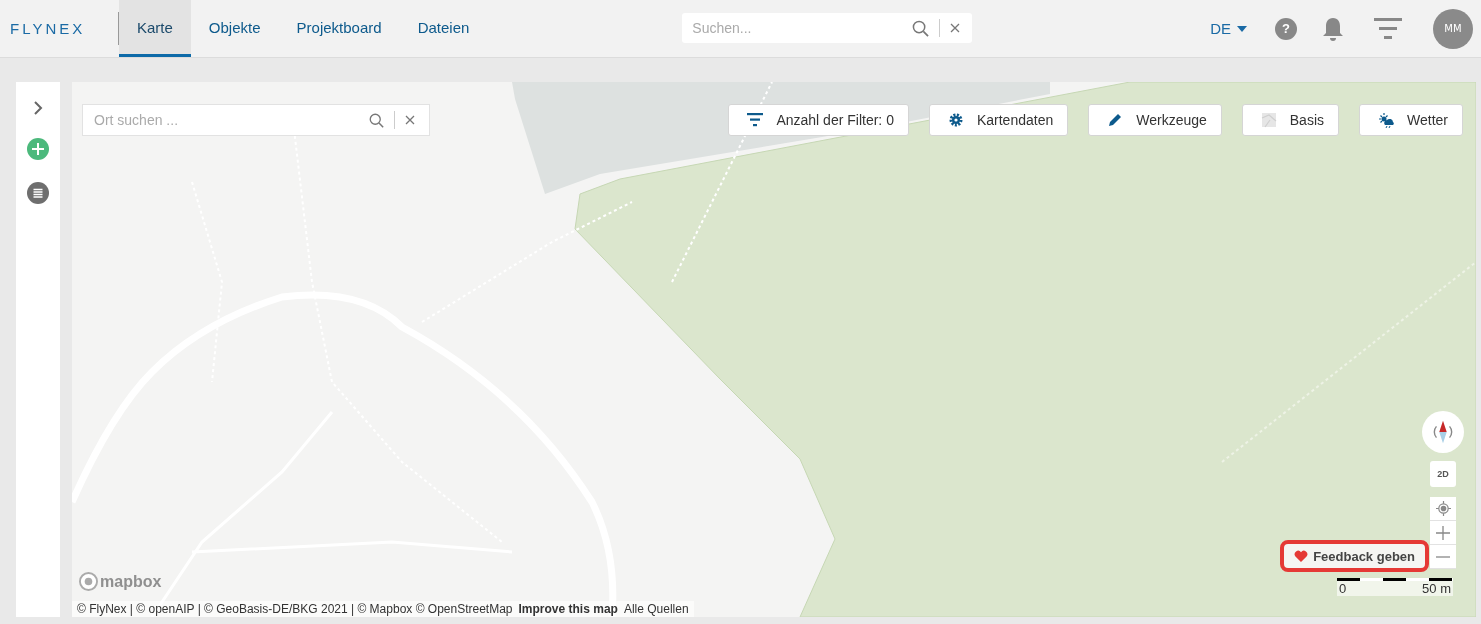  Describe the element at coordinates (1411, 120) in the screenshot. I see `toolbar-button: Wetter` at that location.